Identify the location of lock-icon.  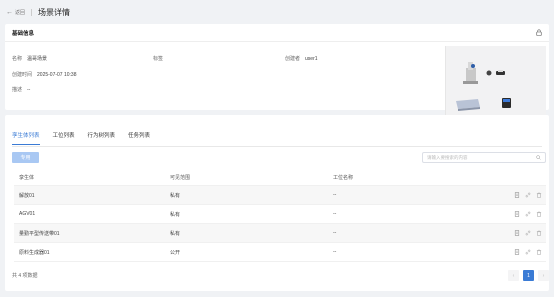
(539, 32).